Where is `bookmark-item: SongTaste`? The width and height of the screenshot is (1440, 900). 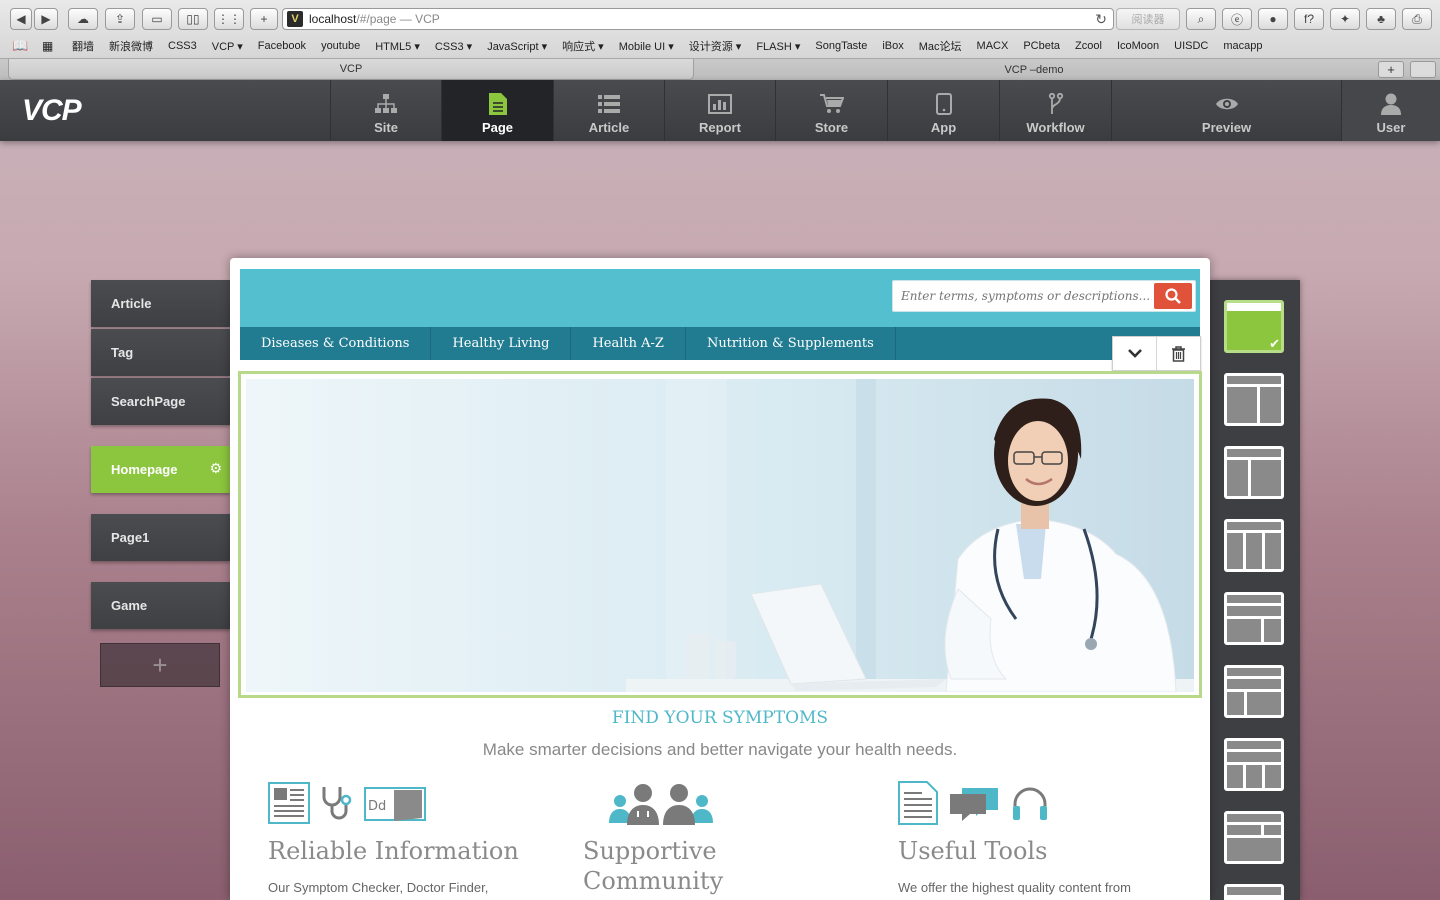
bookmark-item: SongTaste is located at coordinates (841, 46).